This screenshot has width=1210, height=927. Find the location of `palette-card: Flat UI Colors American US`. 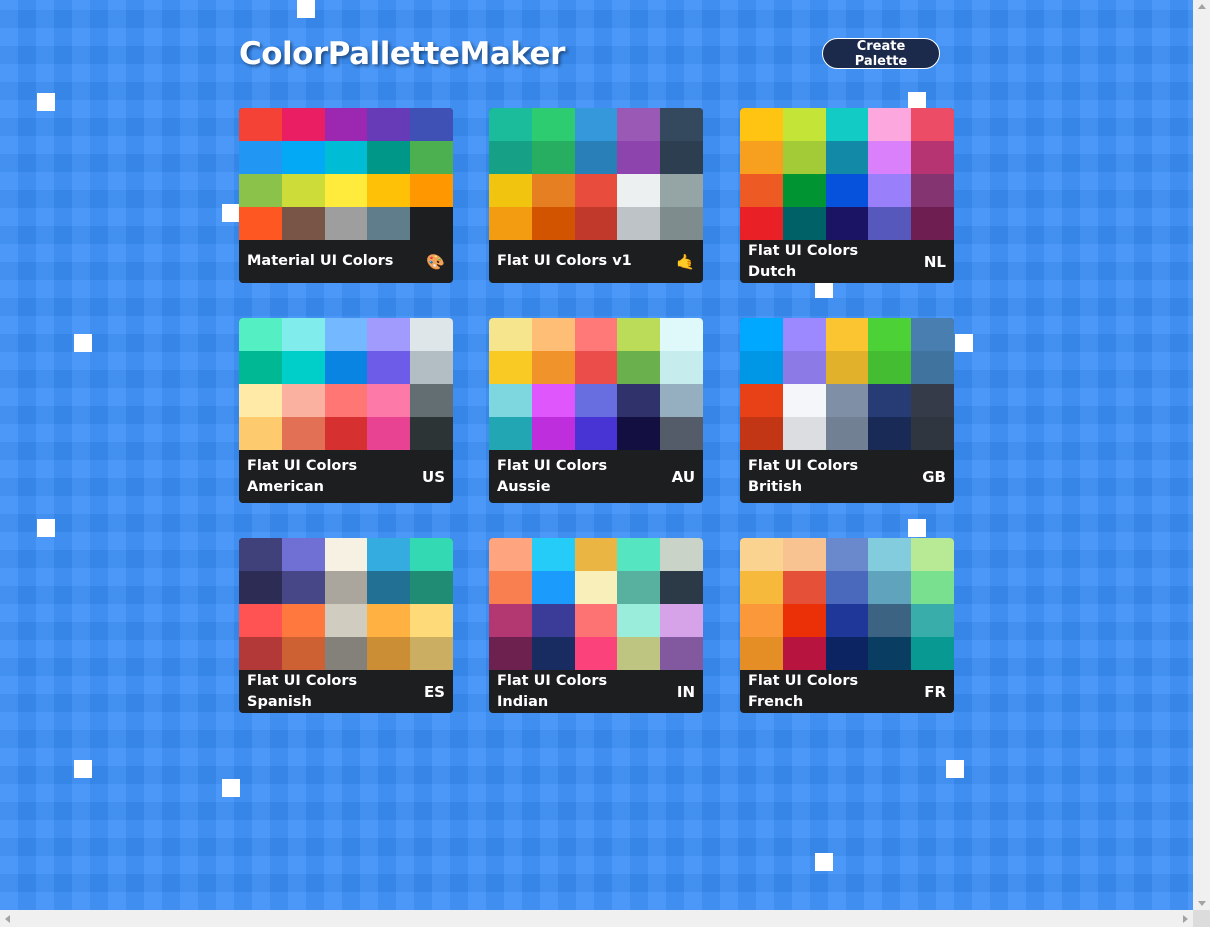

palette-card: Flat UI Colors American US is located at coordinates (346, 410).